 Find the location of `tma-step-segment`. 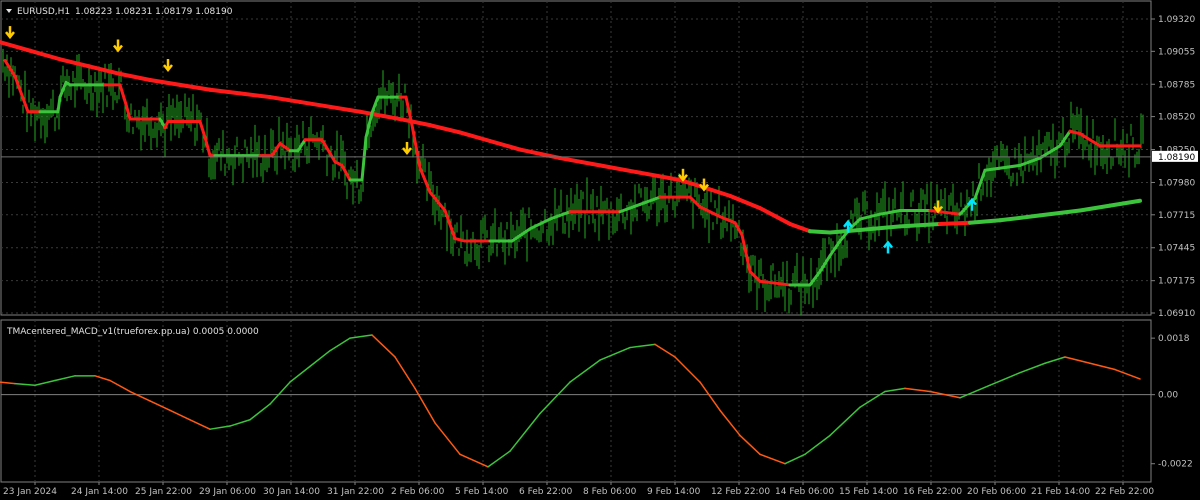

tma-step-segment is located at coordinates (59, 104).